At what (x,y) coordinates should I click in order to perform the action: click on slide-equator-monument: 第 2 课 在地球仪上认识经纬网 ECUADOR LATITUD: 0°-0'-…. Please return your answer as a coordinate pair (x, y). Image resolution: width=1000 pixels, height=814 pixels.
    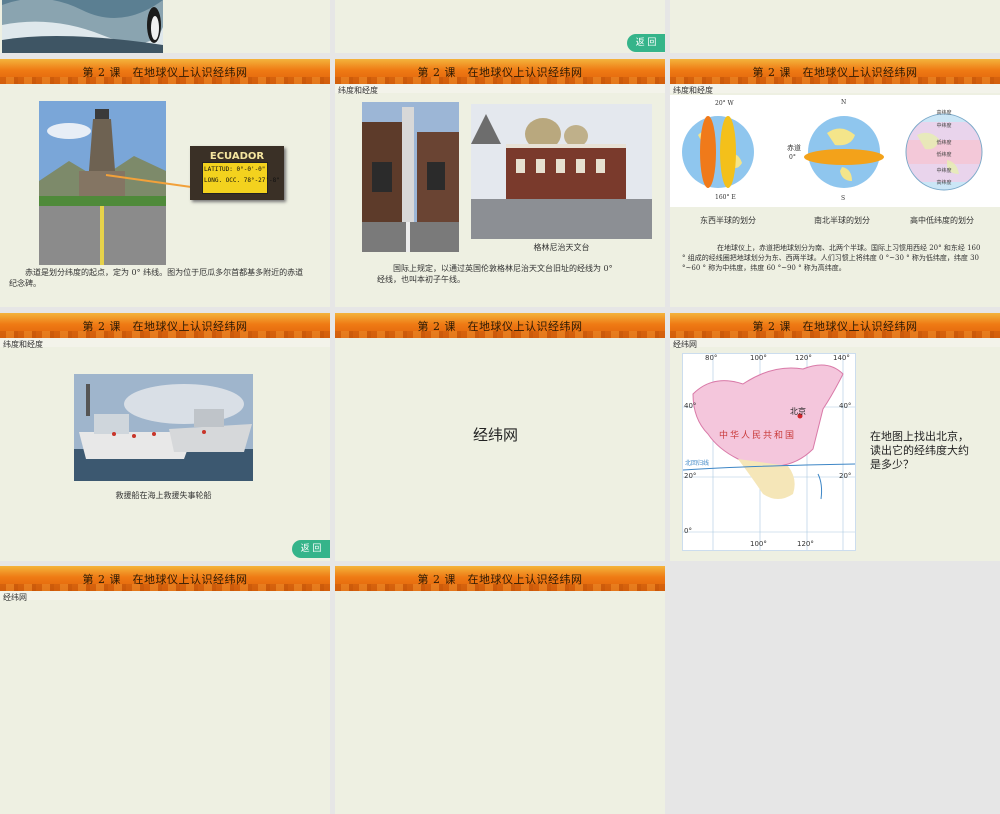
    Looking at the image, I should click on (165, 183).